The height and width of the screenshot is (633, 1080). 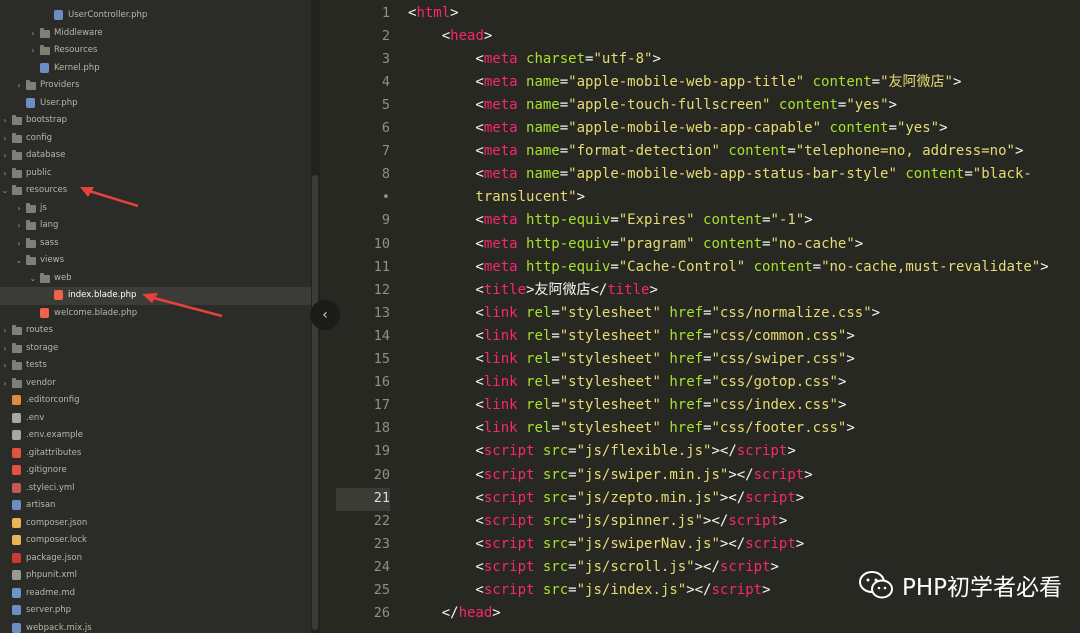 I want to click on tree-item: .gitattributes, so click(x=155, y=454).